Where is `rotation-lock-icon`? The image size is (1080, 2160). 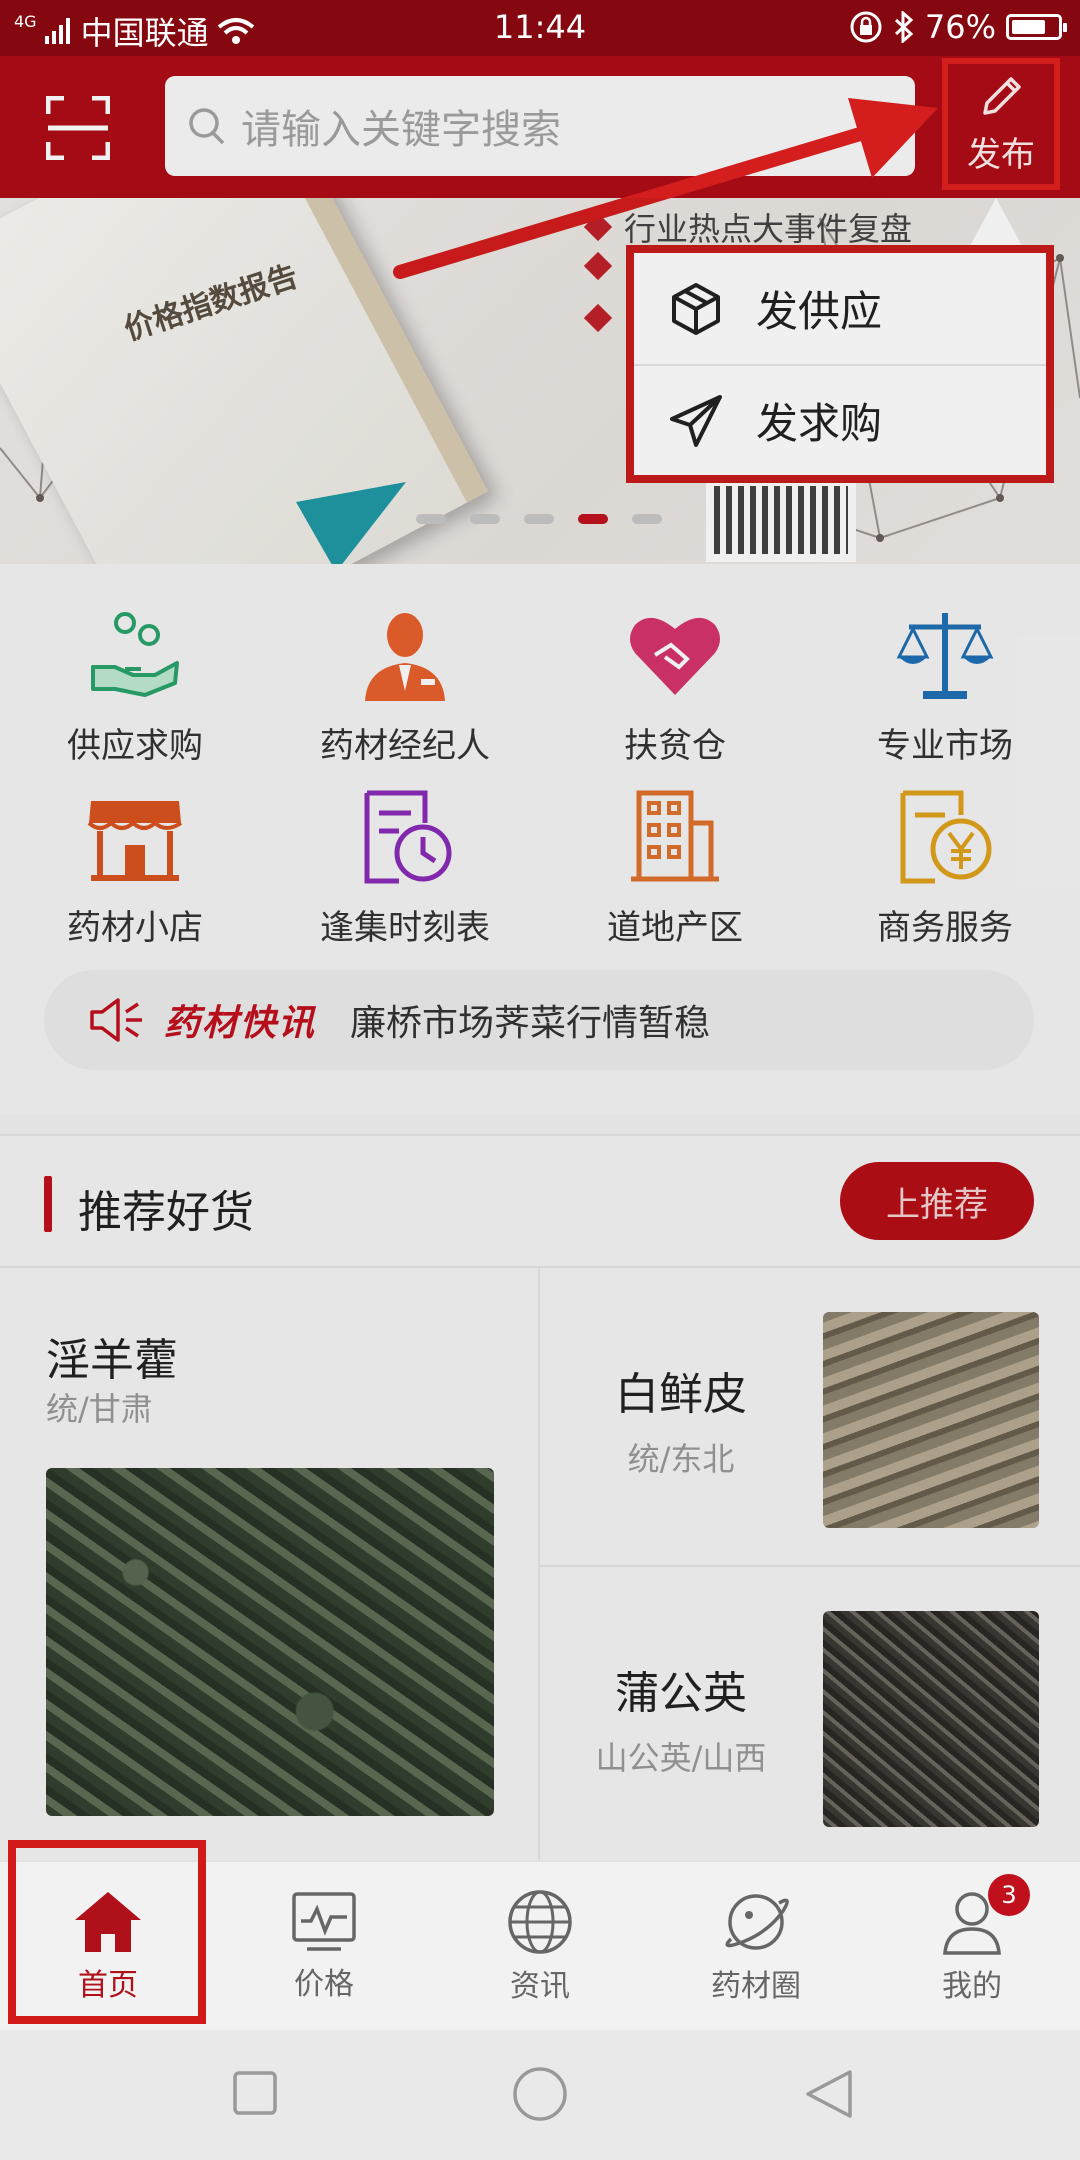 rotation-lock-icon is located at coordinates (866, 27).